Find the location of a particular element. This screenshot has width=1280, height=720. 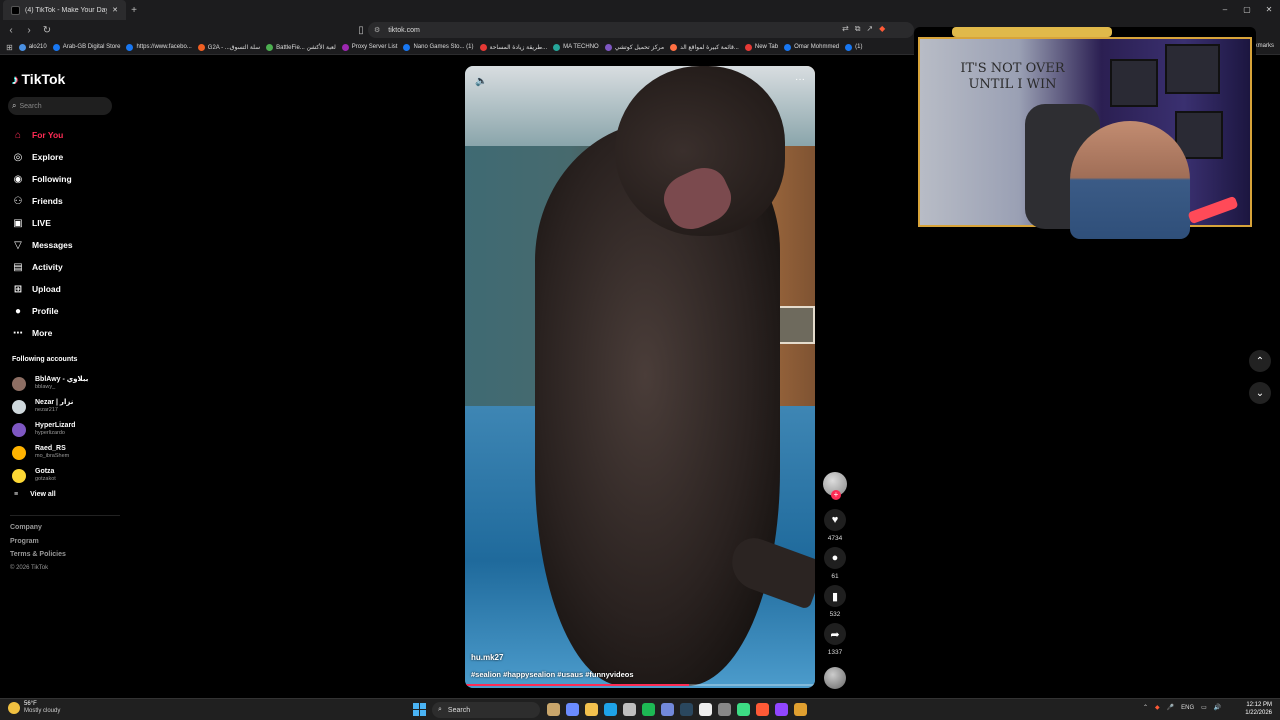

chevron-up-icon: ⌃ is located at coordinates (1145, 707).